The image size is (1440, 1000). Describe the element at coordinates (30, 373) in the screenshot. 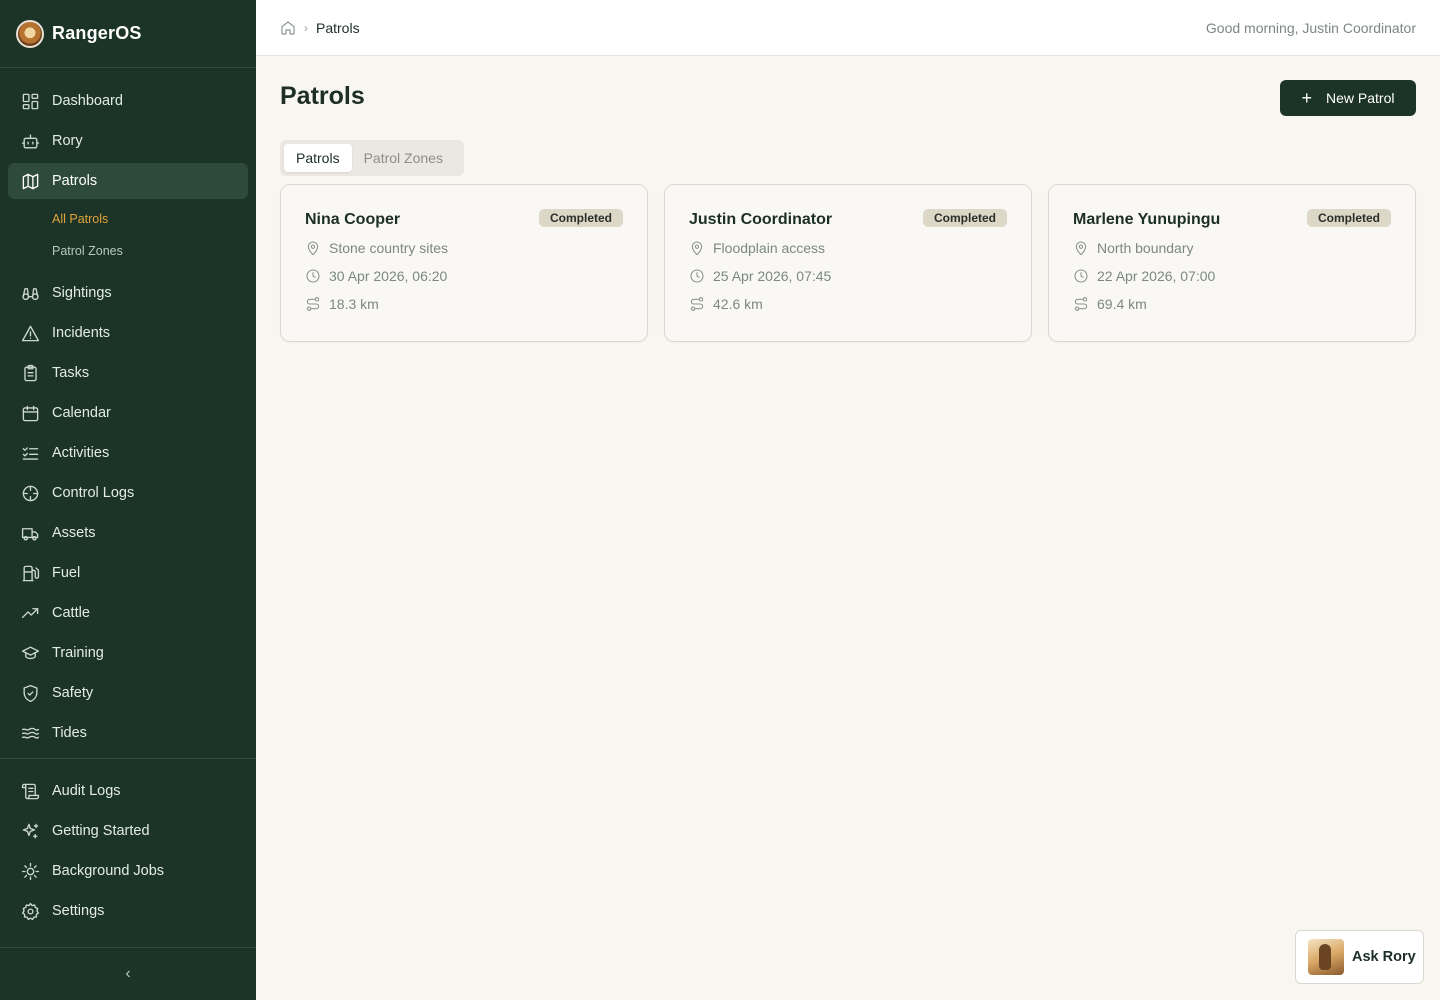

I see `clipboard-icon` at that location.